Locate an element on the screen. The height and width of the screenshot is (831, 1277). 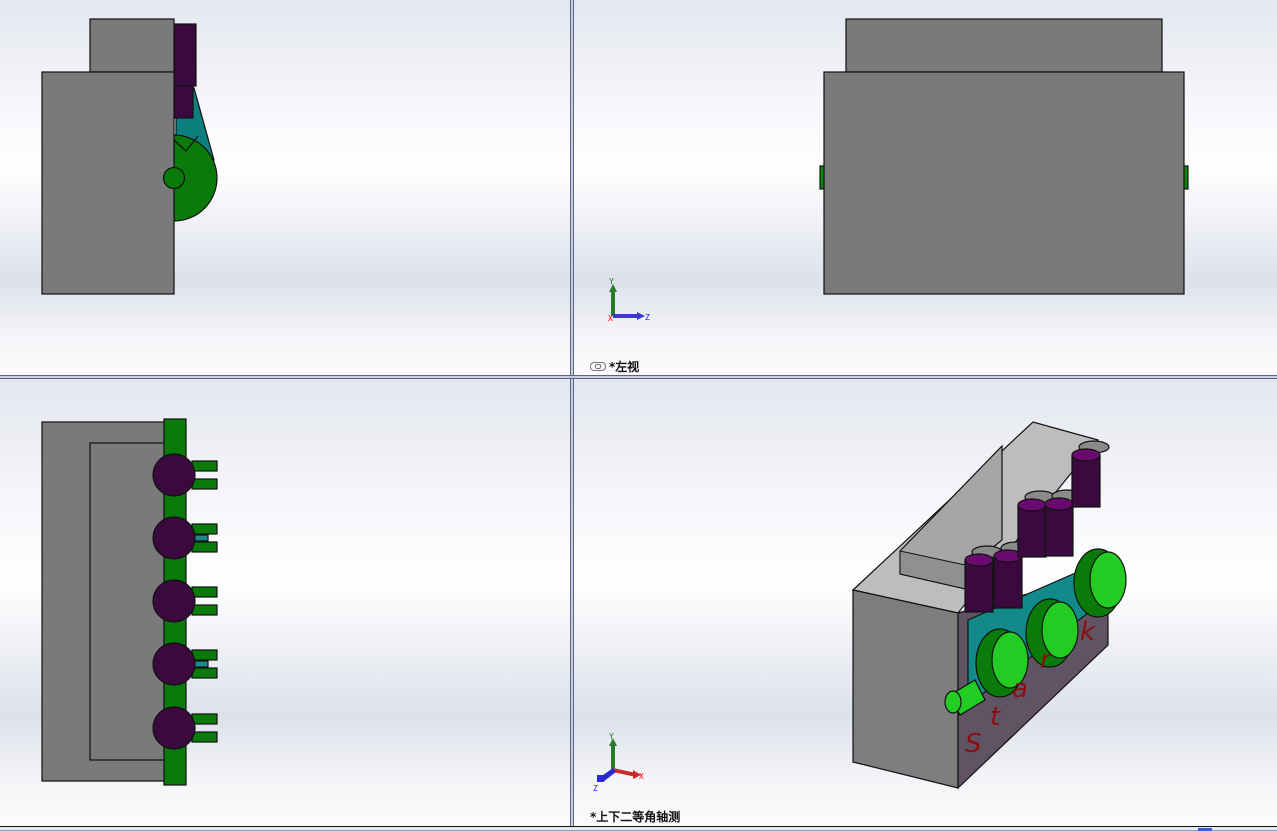
viewport-label-bottom-right: *上下二等角轴测 is located at coordinates (635, 816).